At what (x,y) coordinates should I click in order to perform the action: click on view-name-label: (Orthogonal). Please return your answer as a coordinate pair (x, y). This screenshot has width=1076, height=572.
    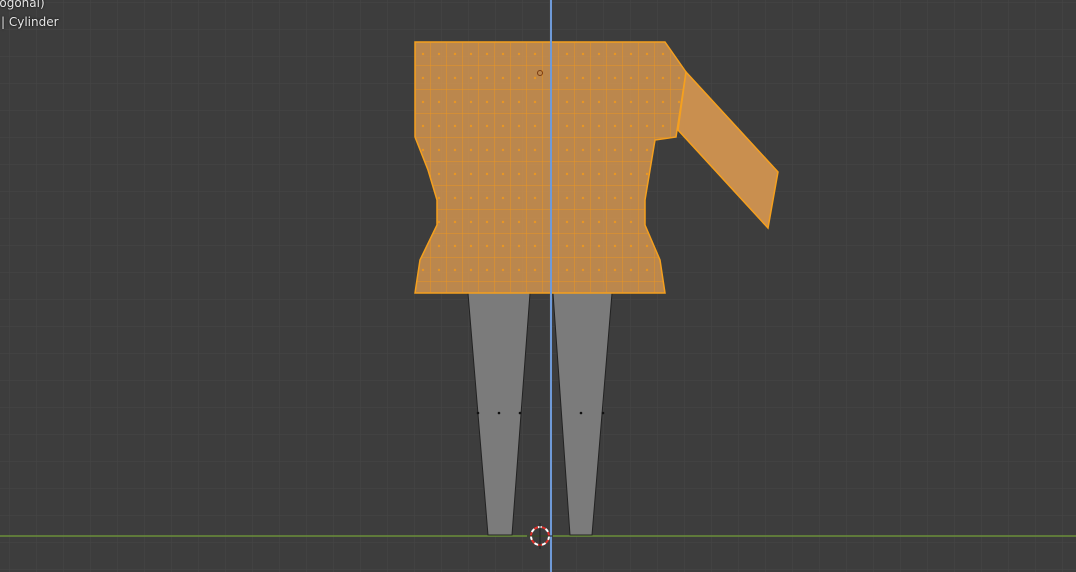
    Looking at the image, I should click on (22, 5).